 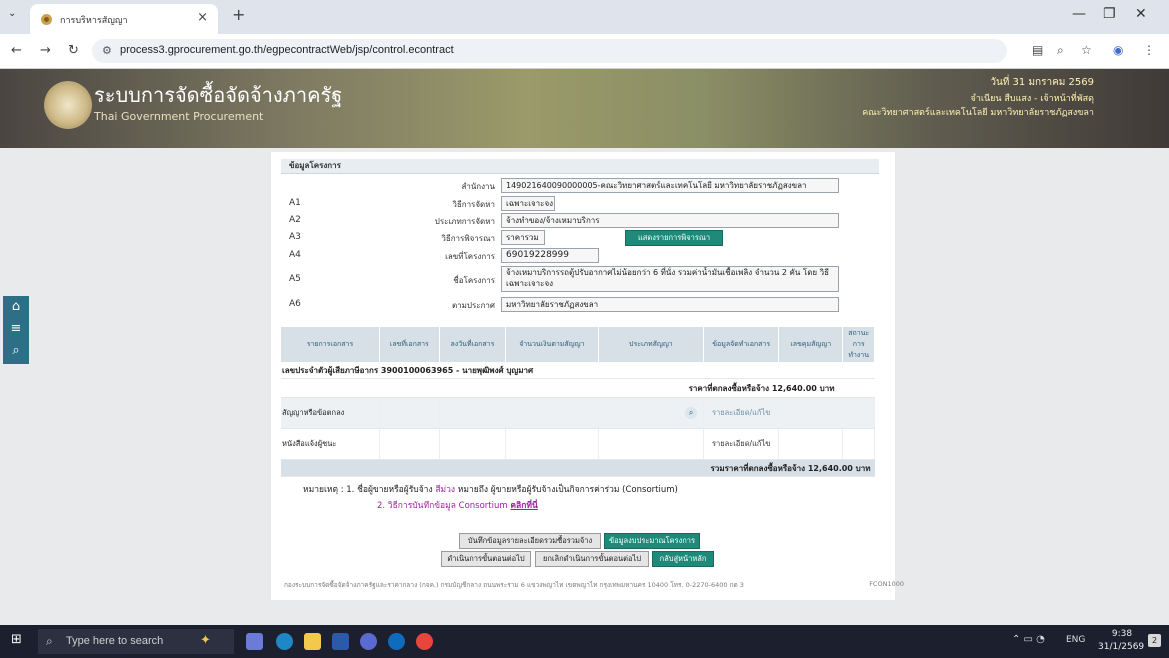 I want to click on agreed-price-row: ราคาที่ตกลงซื้อหรือจ้าง 12,640.00 บาท, so click(x=578, y=388).